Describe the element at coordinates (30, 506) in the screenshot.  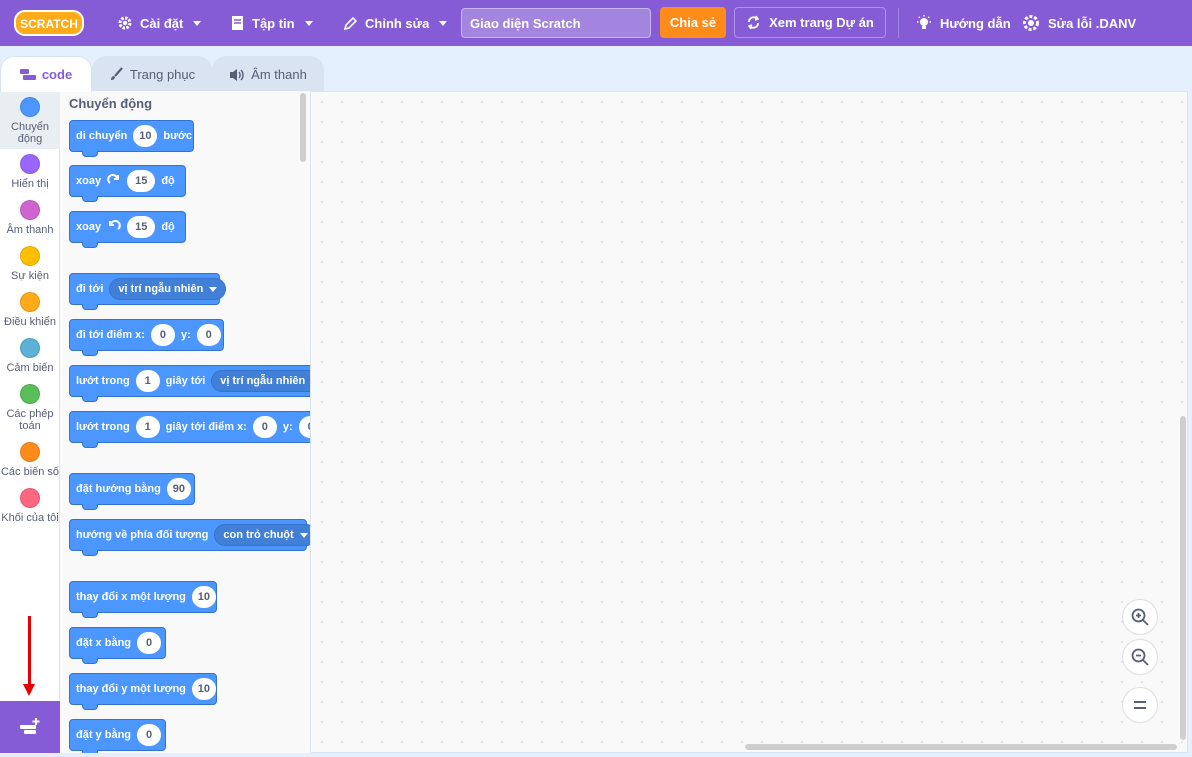
I see `category-my-blocks: Khối của tôi` at that location.